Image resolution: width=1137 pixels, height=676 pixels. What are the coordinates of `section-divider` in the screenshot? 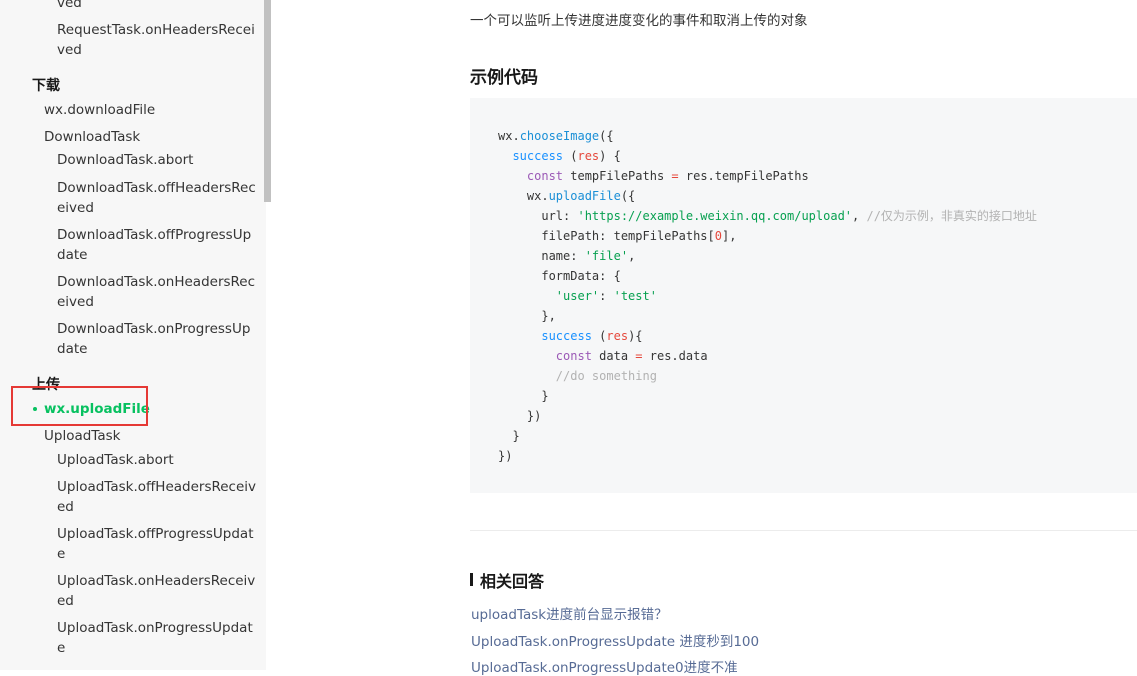 It's located at (803, 530).